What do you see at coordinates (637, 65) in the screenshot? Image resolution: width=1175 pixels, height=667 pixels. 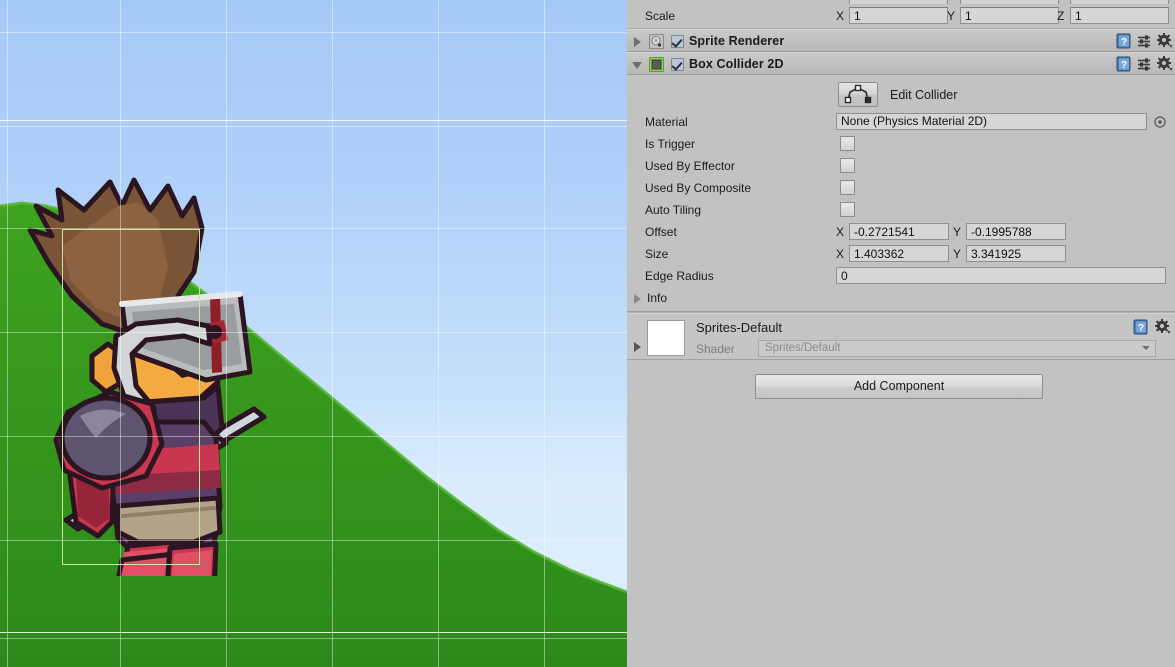 I see `foldout-open-icon` at bounding box center [637, 65].